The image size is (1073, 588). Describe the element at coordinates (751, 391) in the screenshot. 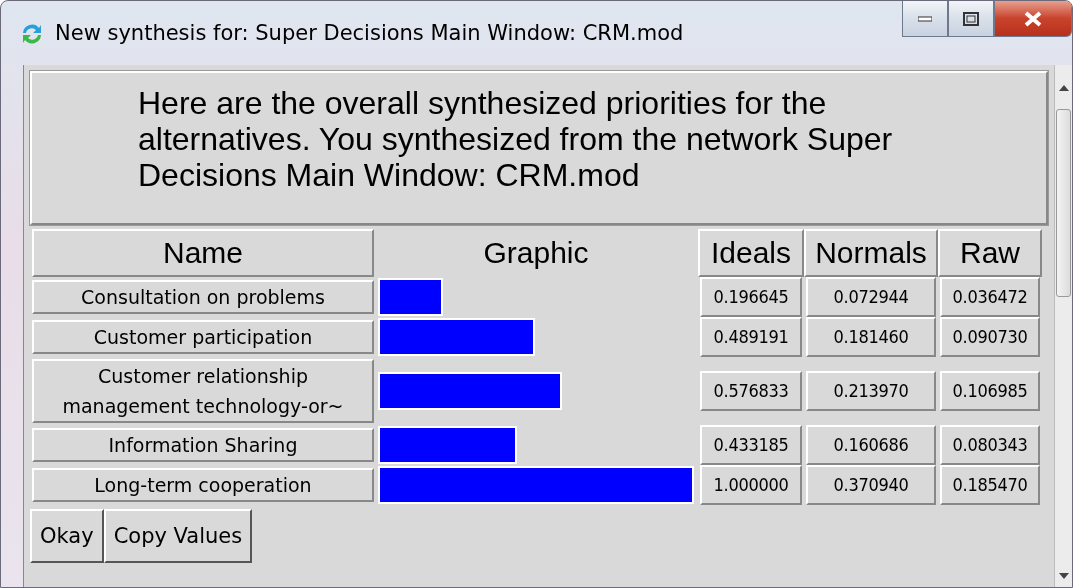

I see `ideals-cell: 0.576833` at that location.